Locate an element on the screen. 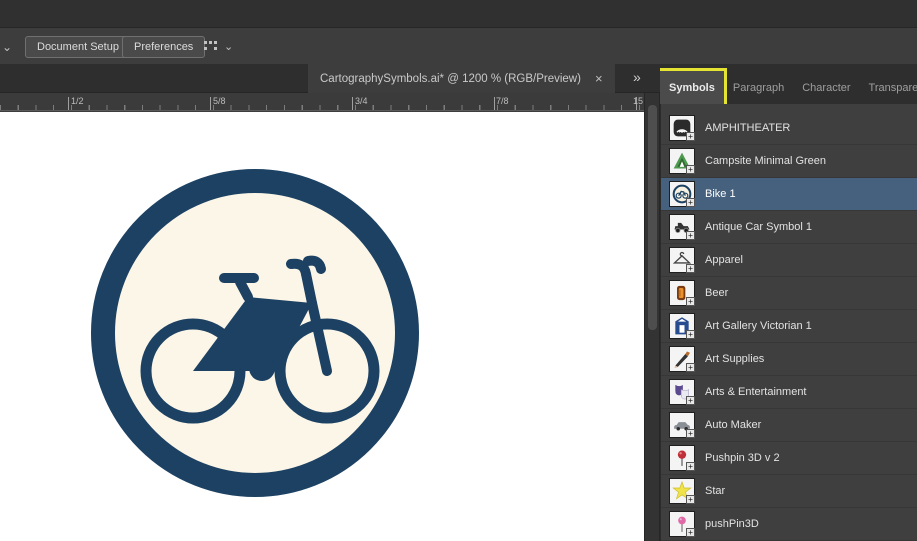 Image resolution: width=917 pixels, height=541 pixels. ruler-label: 15 is located at coordinates (638, 101).